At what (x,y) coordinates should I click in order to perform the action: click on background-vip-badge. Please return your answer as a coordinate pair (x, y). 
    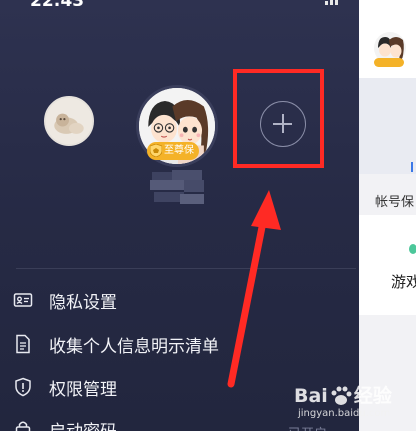
    Looking at the image, I should click on (389, 62).